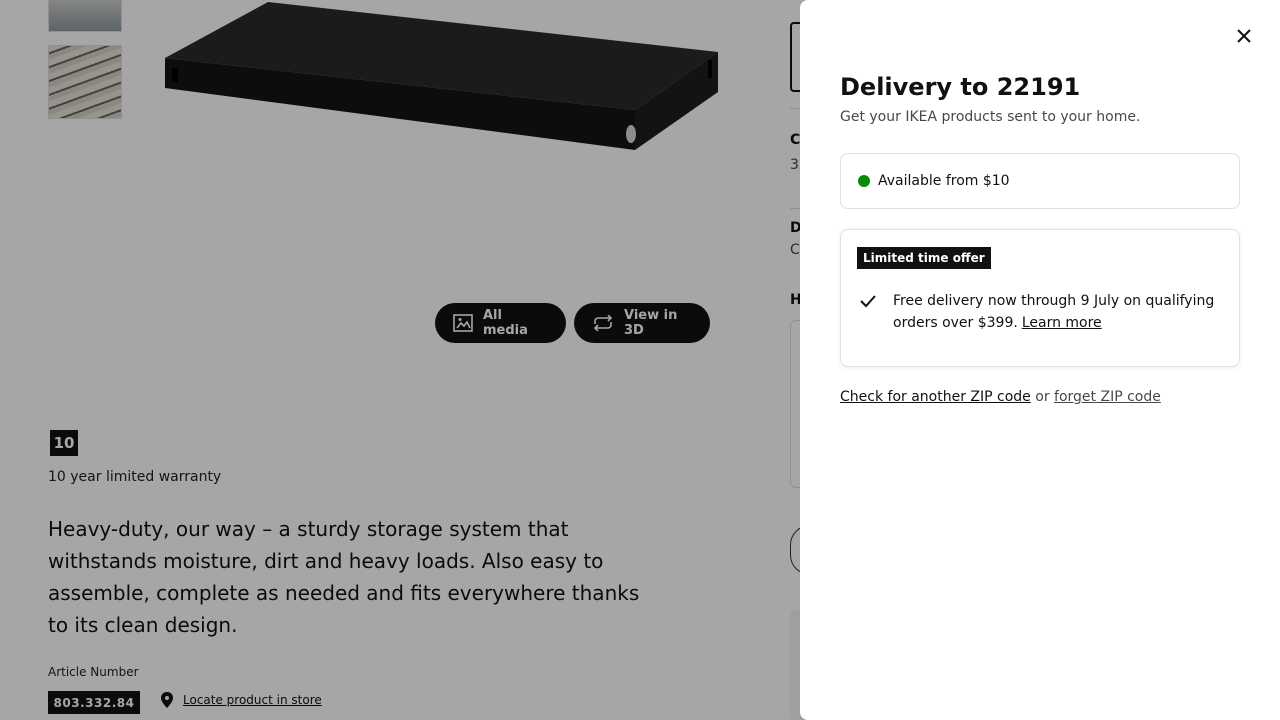 The image size is (1280, 720). What do you see at coordinates (868, 301) in the screenshot?
I see `checkmark-icon` at bounding box center [868, 301].